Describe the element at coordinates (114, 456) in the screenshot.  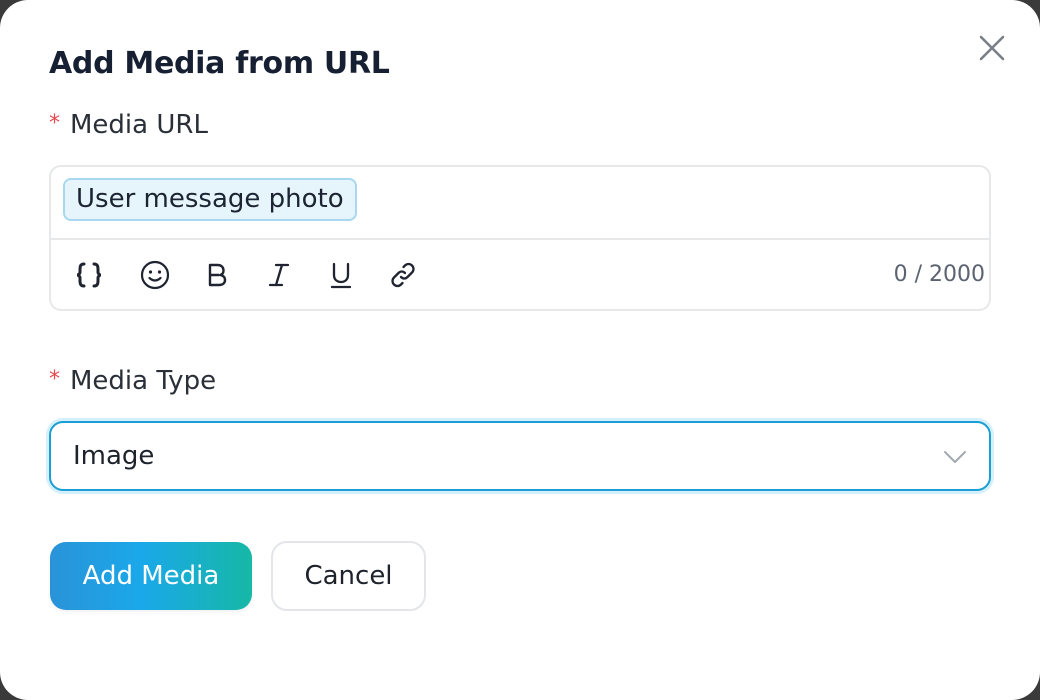
I see `media-type-selected-value: Image` at that location.